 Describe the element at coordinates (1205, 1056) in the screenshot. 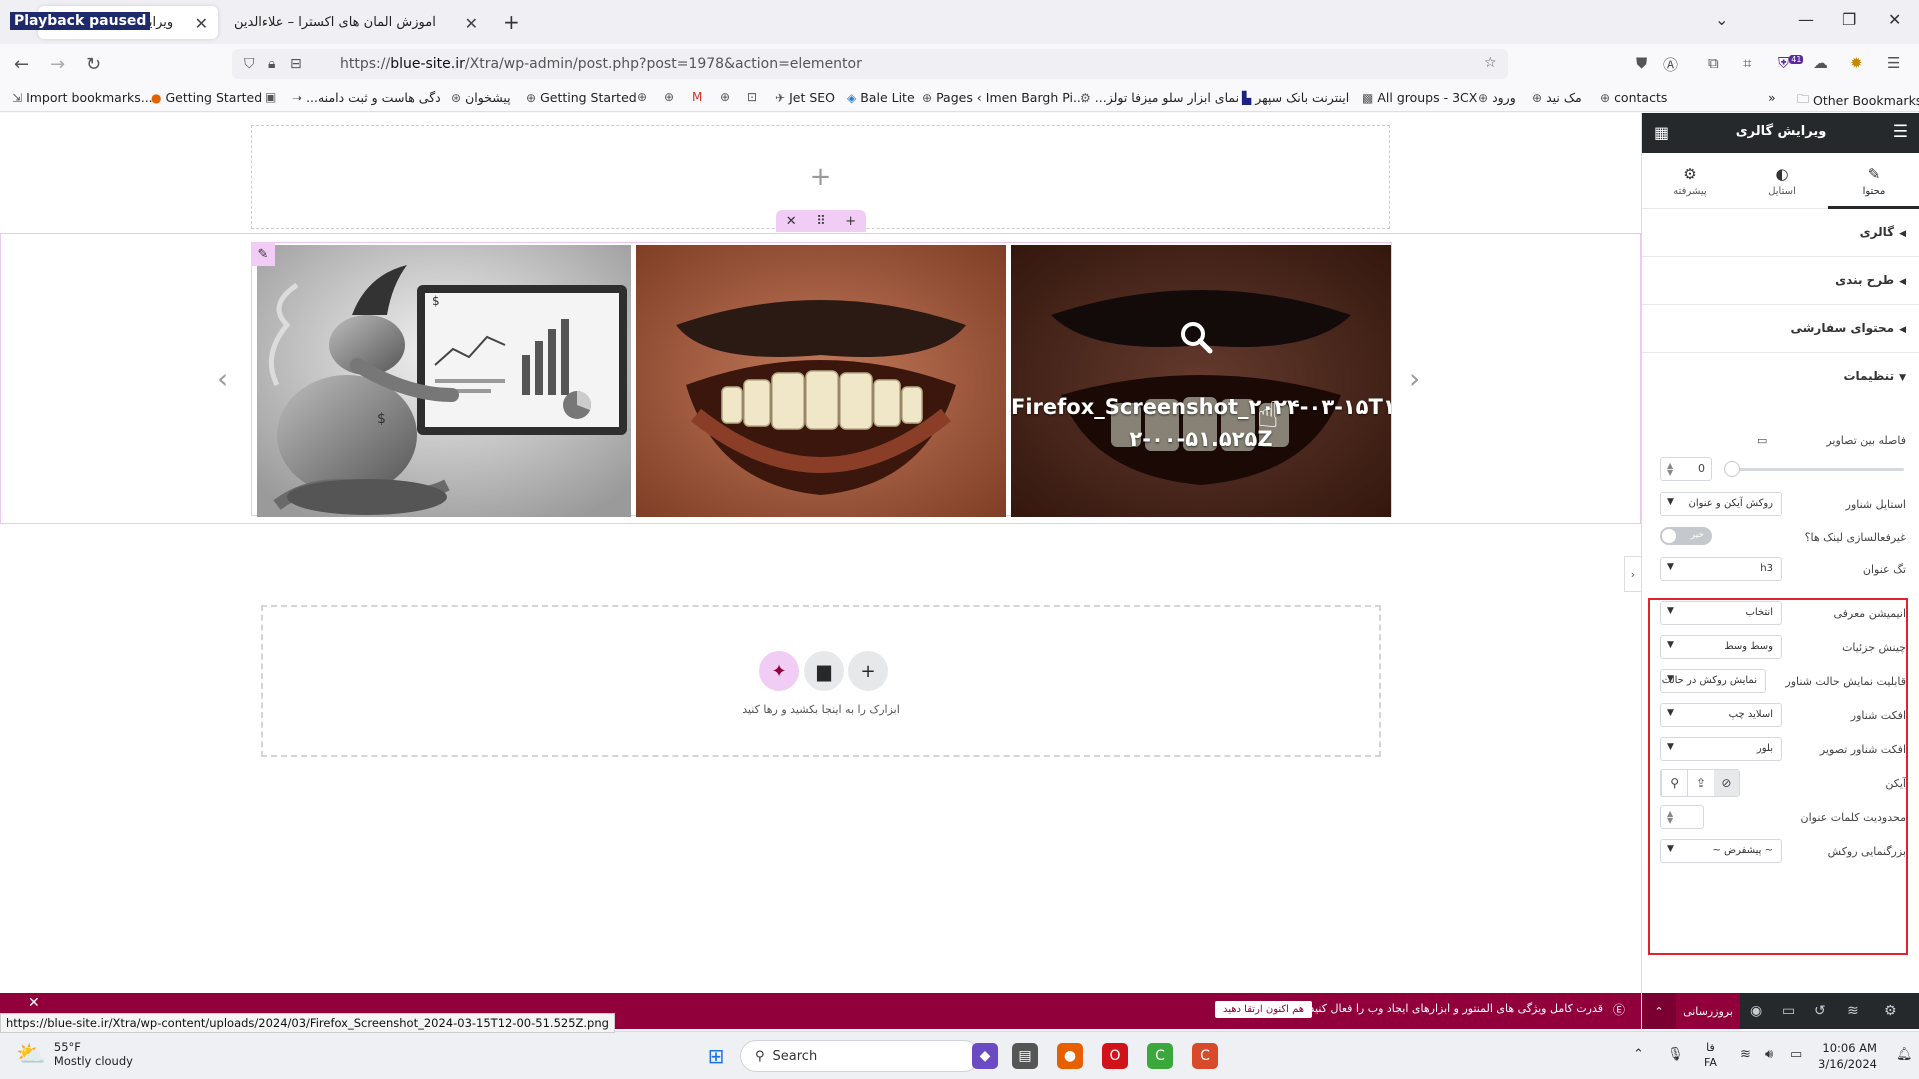

I see `camtasia-red-icon: C` at that location.